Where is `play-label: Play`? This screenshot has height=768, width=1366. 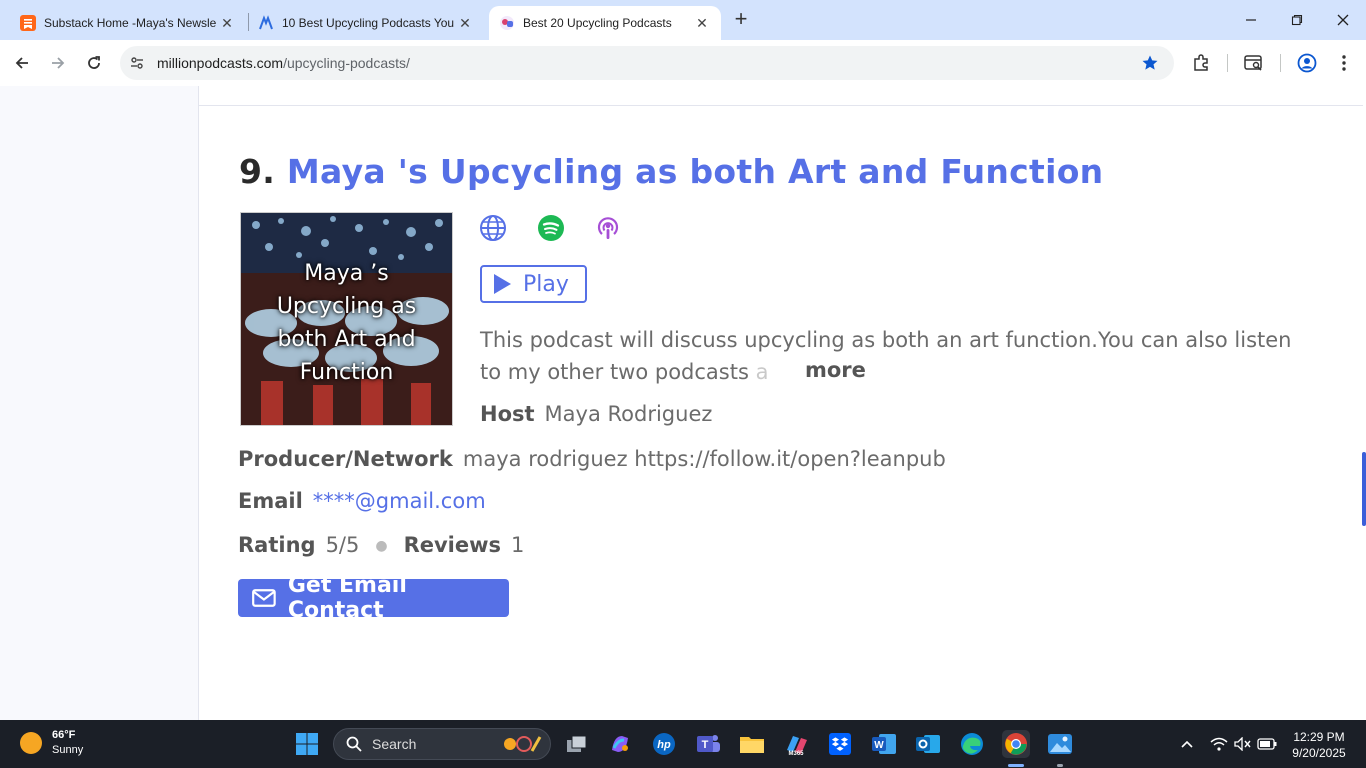
play-label: Play is located at coordinates (546, 284).